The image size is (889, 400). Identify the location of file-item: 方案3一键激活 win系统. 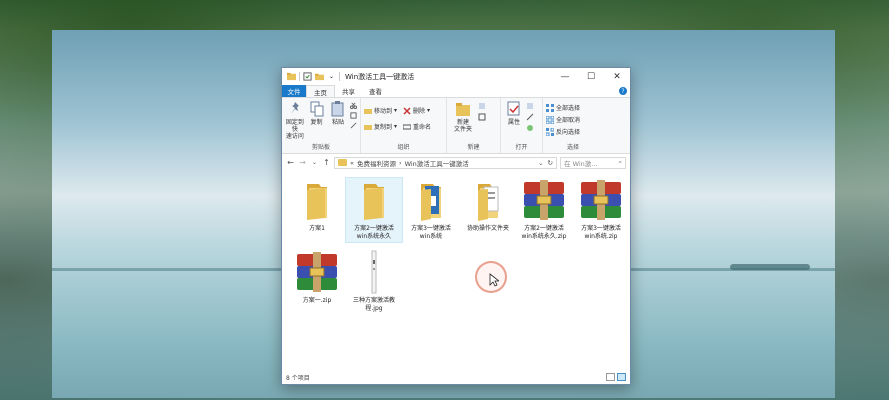
(431, 209).